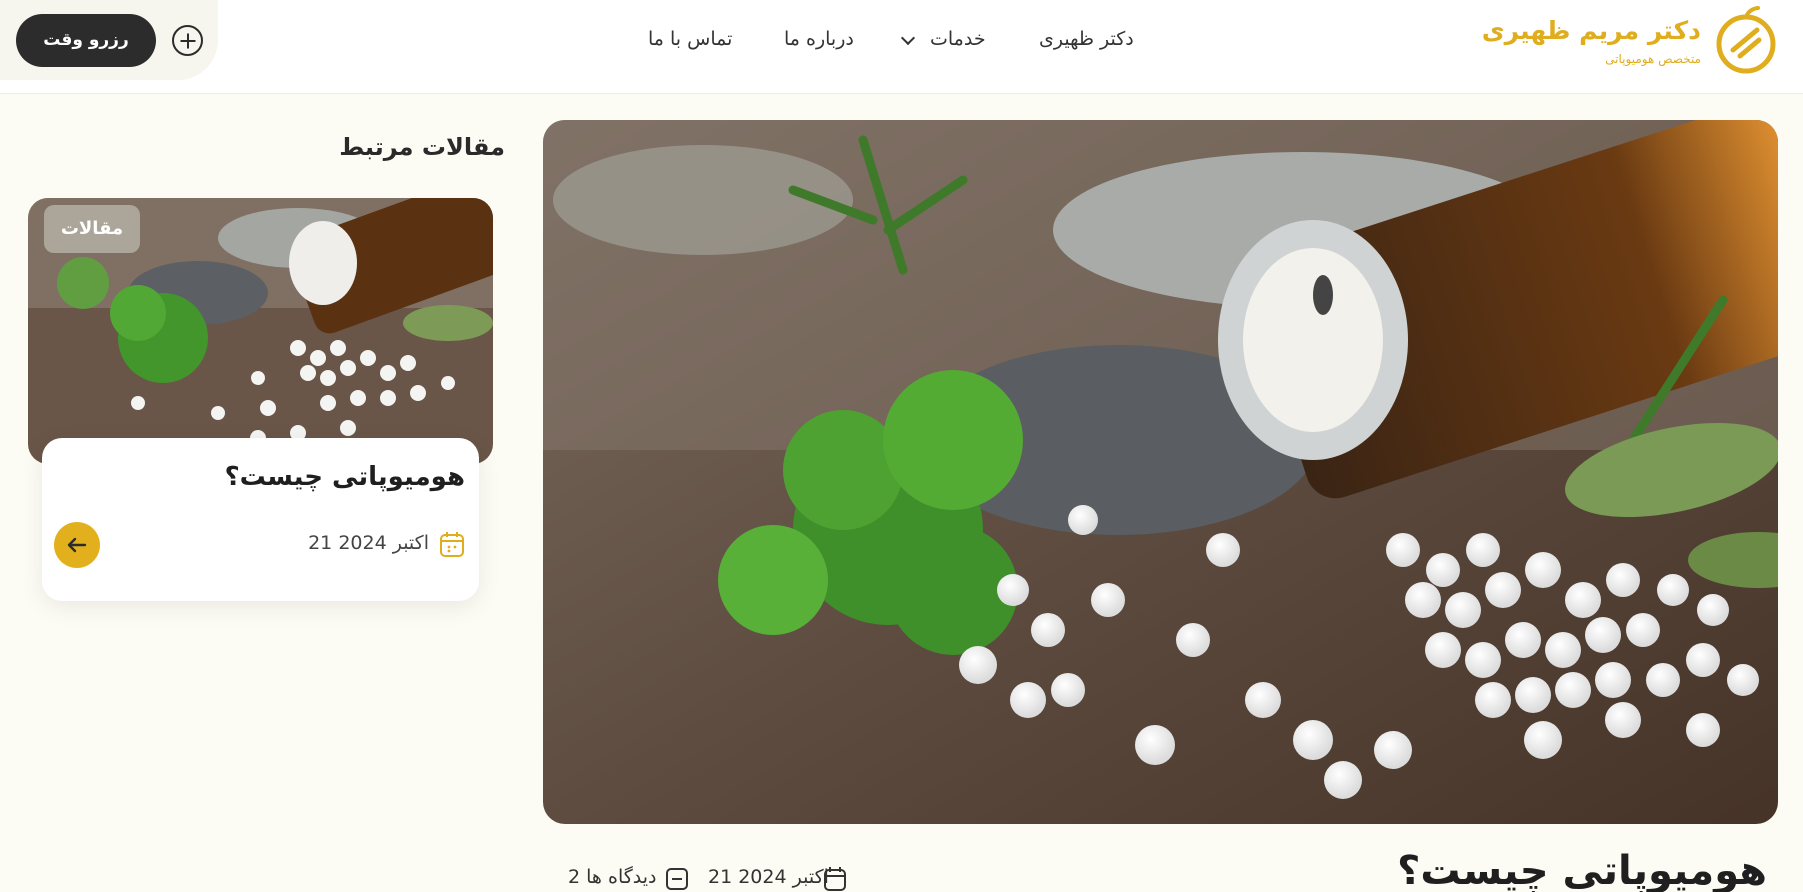 The height and width of the screenshot is (892, 1803). What do you see at coordinates (422, 147) in the screenshot?
I see `related-articles-title: مقالات مرتبط` at bounding box center [422, 147].